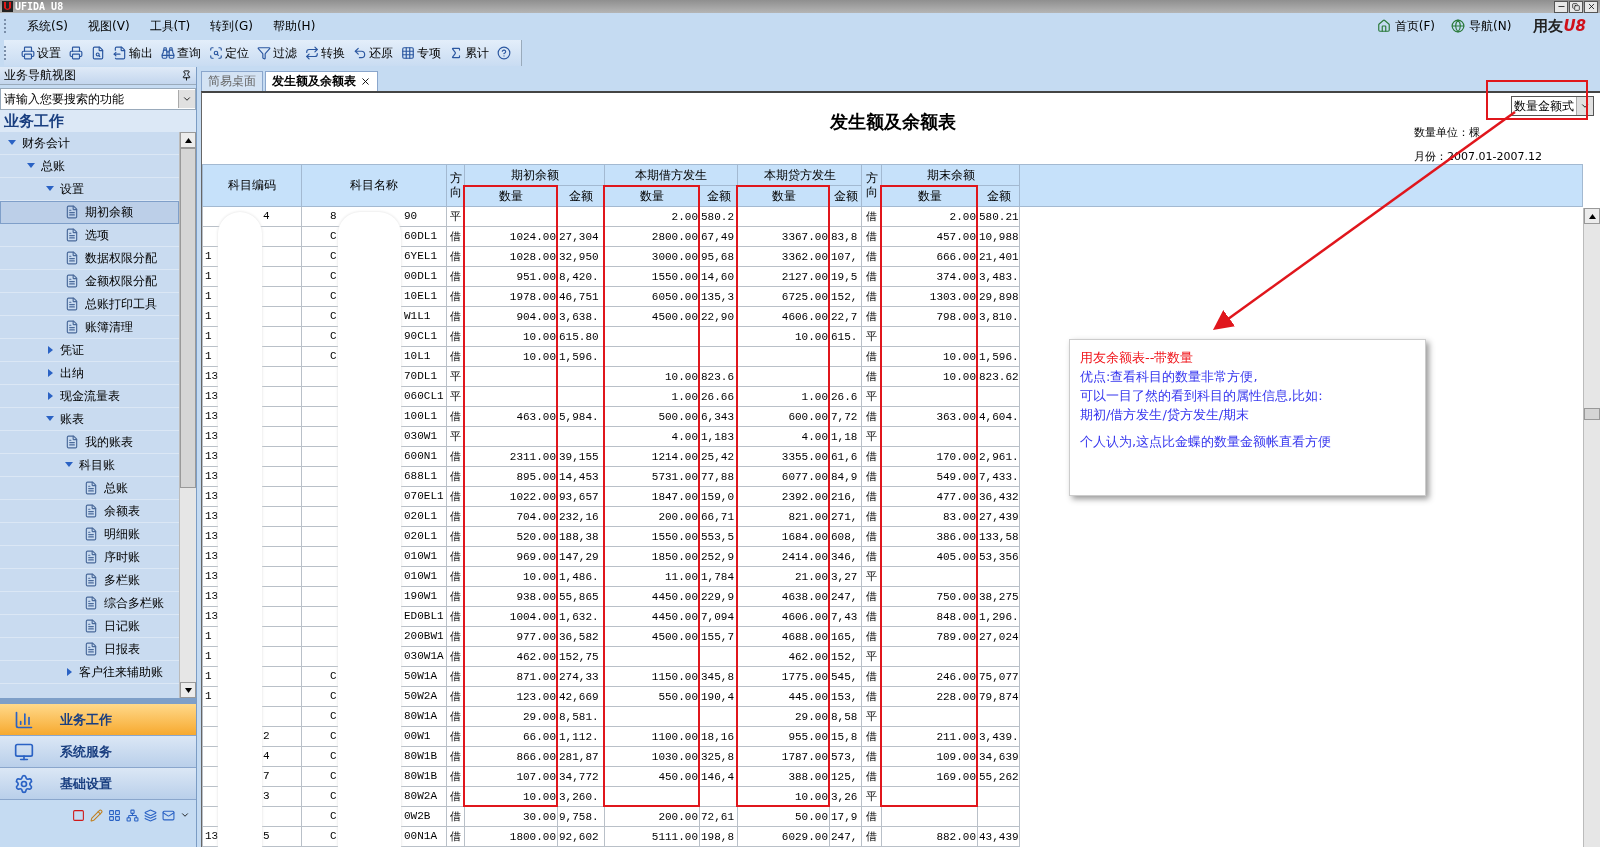  I want to click on code-fragment: 5, so click(266, 836).